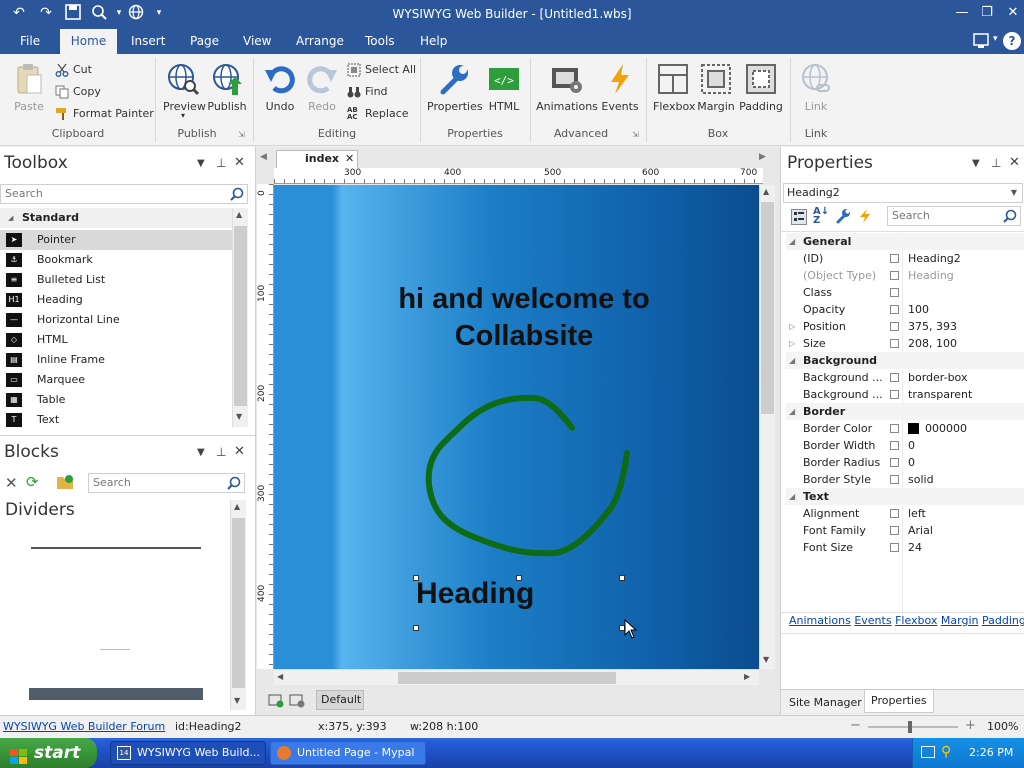 The width and height of the screenshot is (1024, 768). Describe the element at coordinates (821, 216) in the screenshot. I see `sort-az-icon: A↓ Z` at that location.